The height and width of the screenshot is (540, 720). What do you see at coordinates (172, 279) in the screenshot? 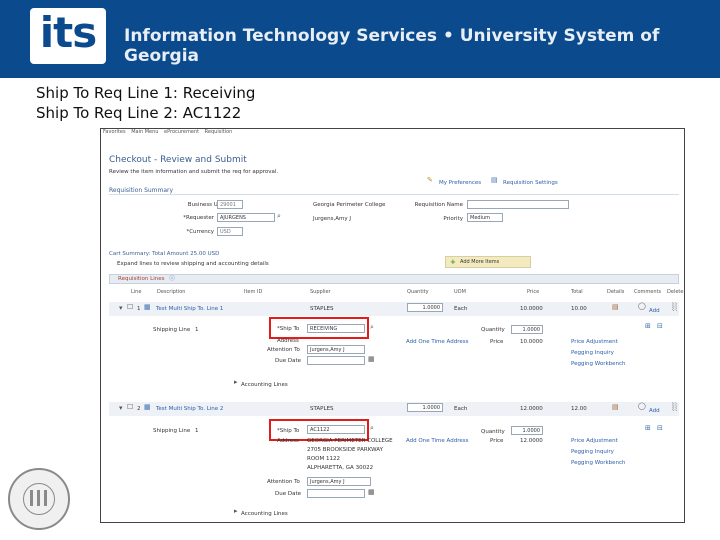
I see `help-icon: ⓘ` at bounding box center [172, 279].